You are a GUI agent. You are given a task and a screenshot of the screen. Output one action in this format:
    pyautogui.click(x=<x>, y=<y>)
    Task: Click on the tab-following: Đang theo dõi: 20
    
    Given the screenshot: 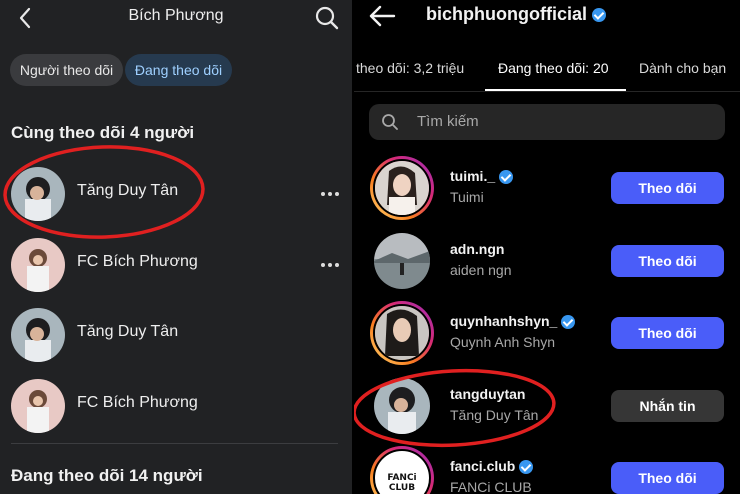 What is the action you would take?
    pyautogui.click(x=553, y=68)
    